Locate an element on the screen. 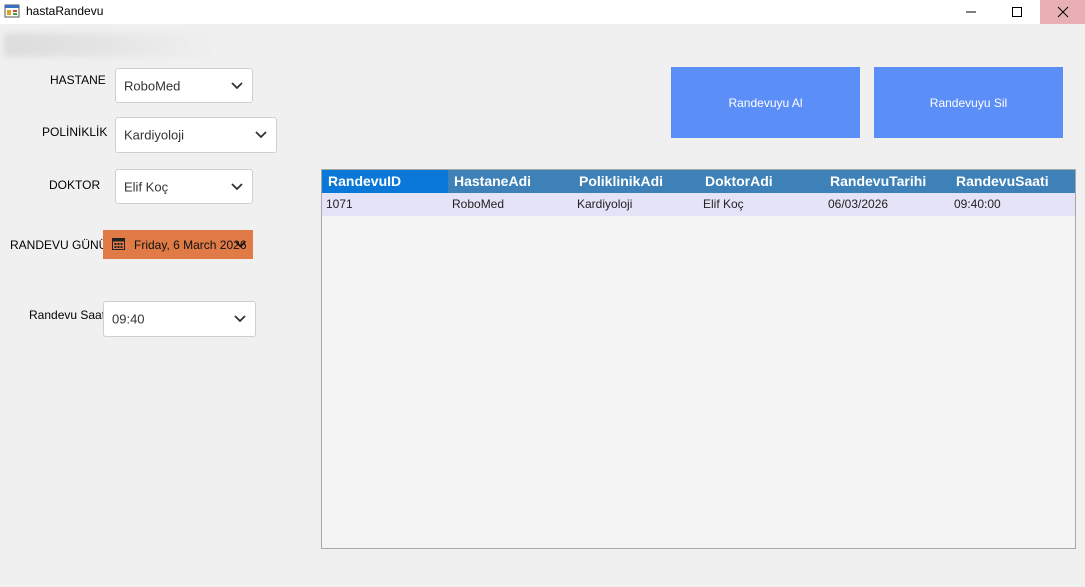 This screenshot has width=1085, height=587. minimize-button is located at coordinates (971, 12).